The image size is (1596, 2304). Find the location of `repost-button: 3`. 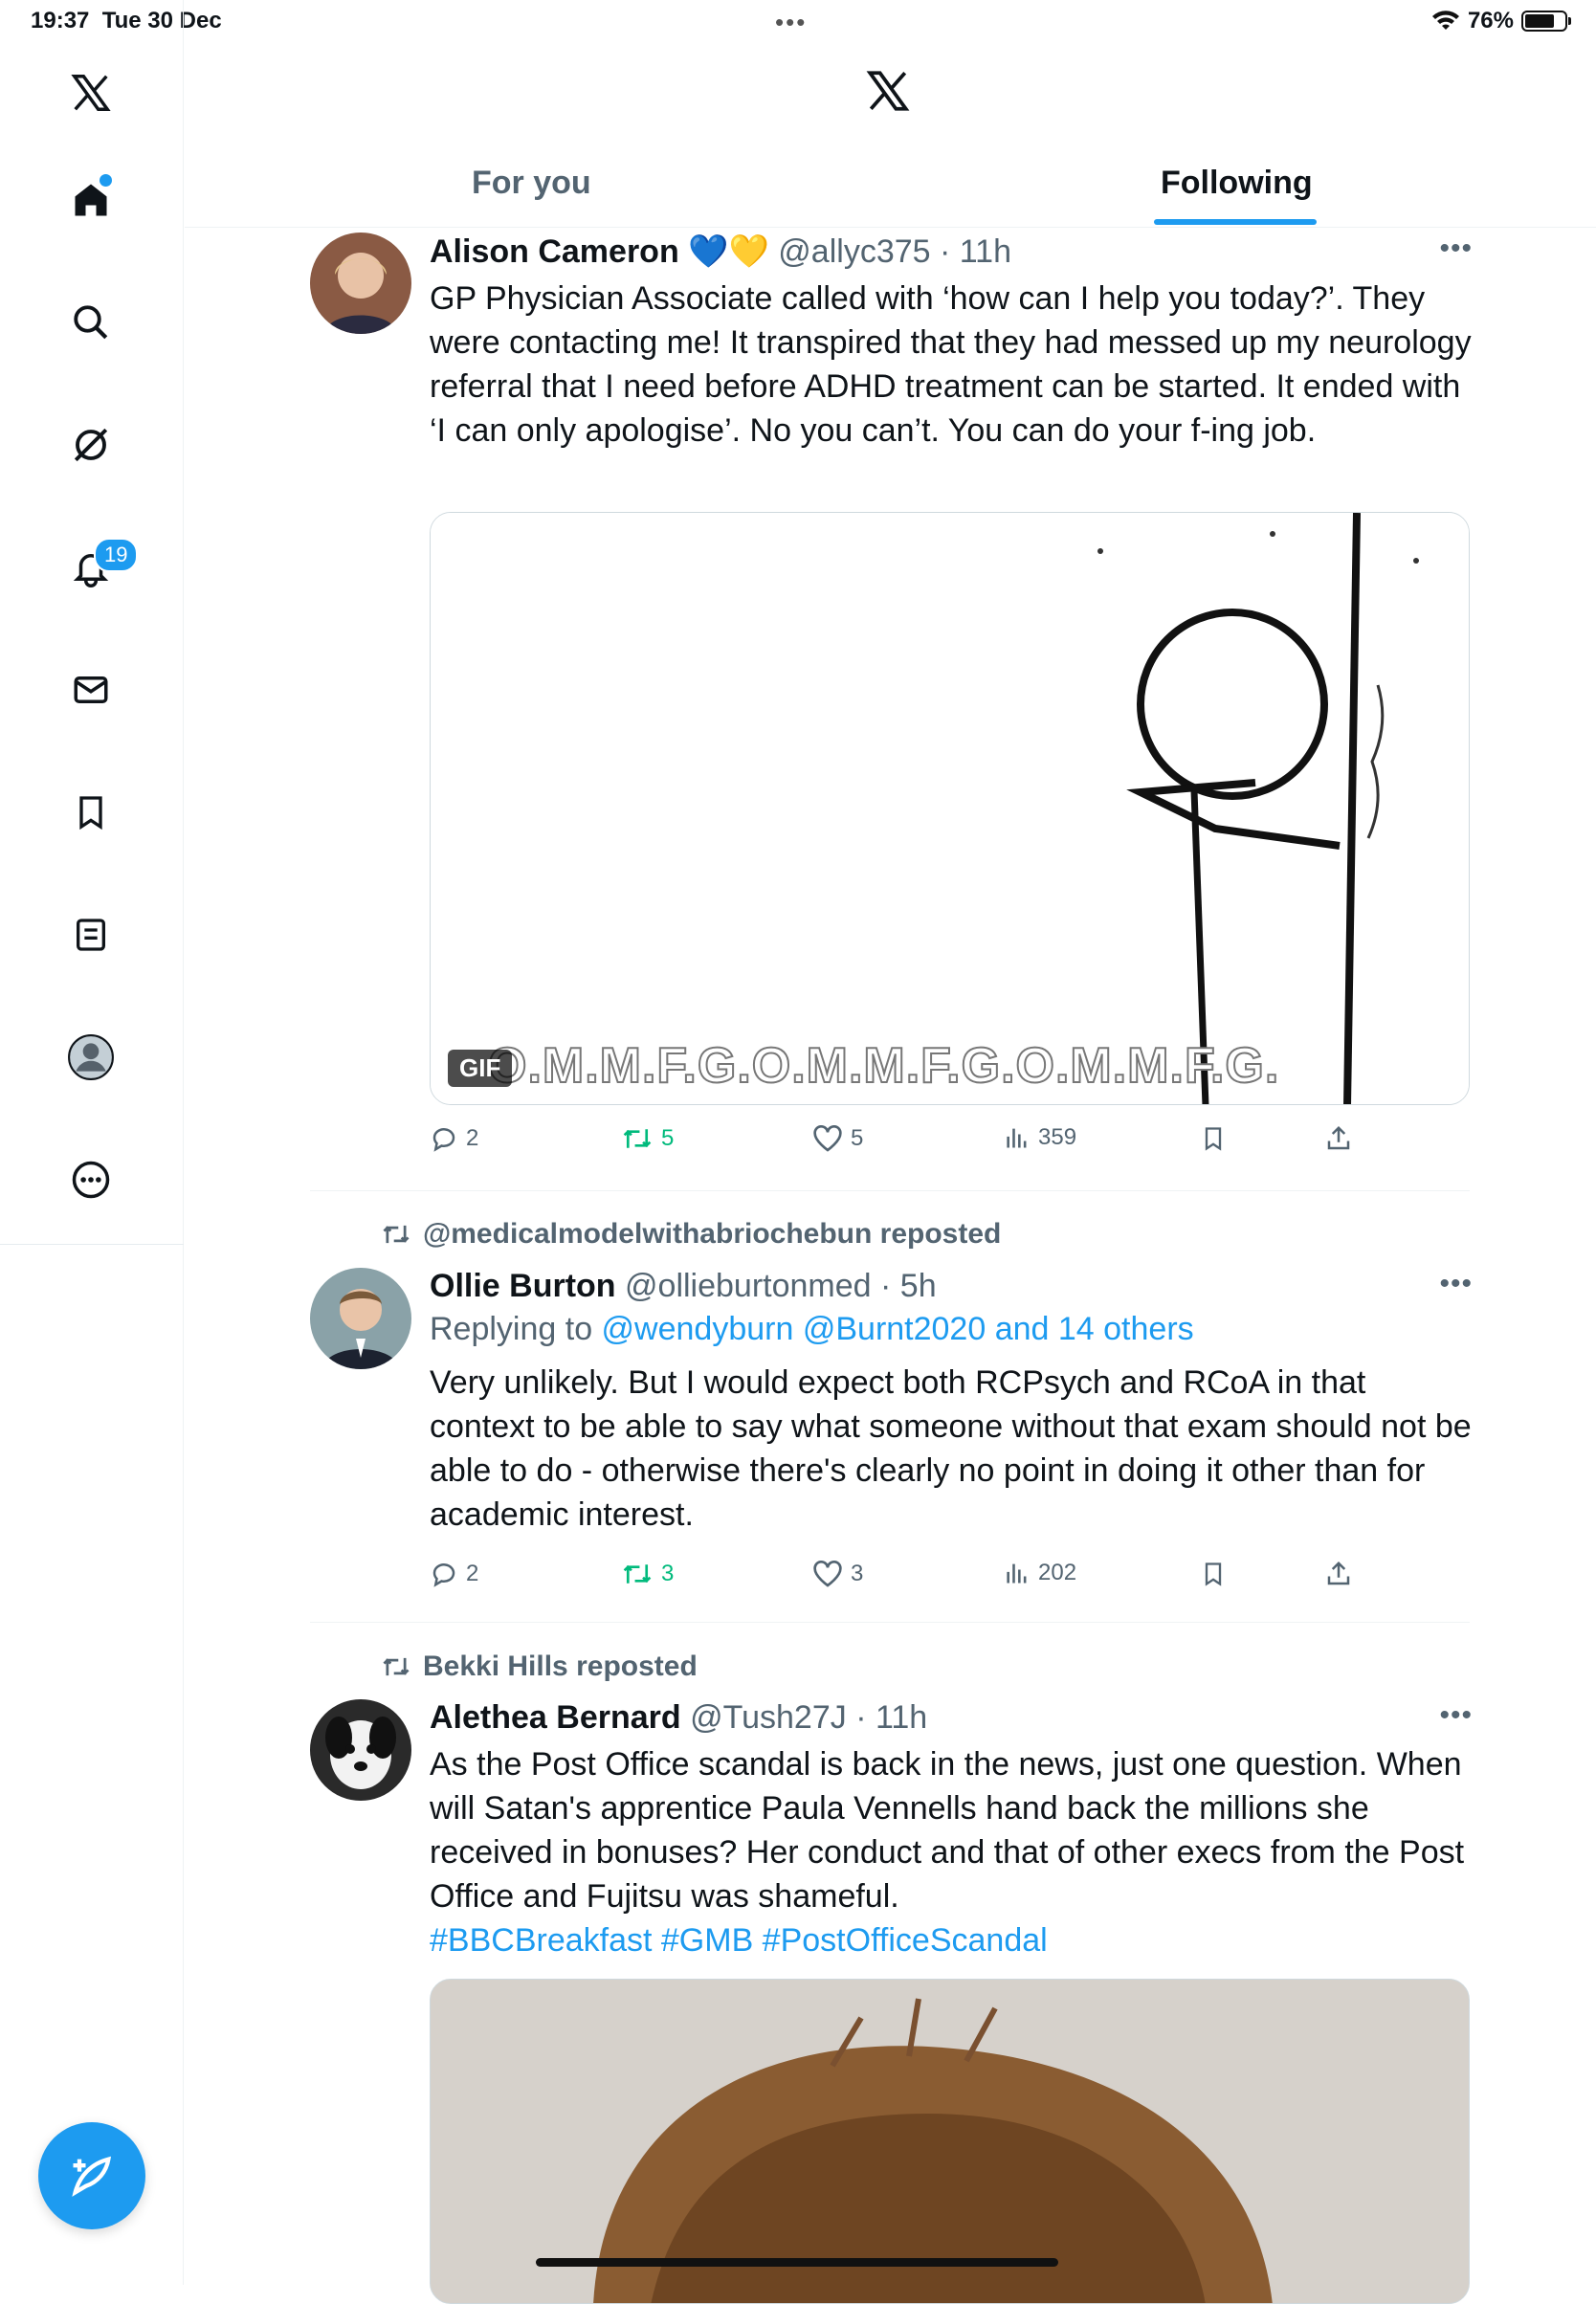

repost-button: 3 is located at coordinates (648, 1574).